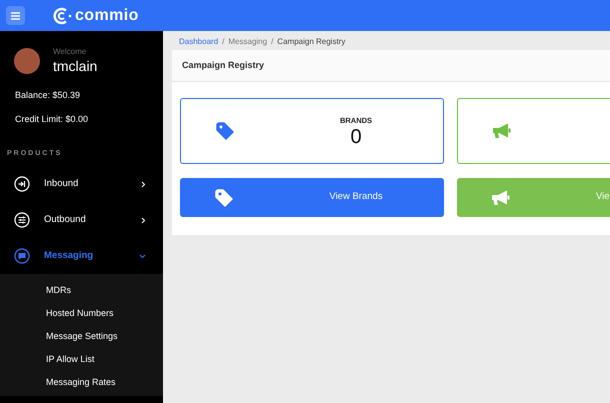 The width and height of the screenshot is (610, 403). What do you see at coordinates (70, 52) in the screenshot?
I see `welcome-label: Welcome` at bounding box center [70, 52].